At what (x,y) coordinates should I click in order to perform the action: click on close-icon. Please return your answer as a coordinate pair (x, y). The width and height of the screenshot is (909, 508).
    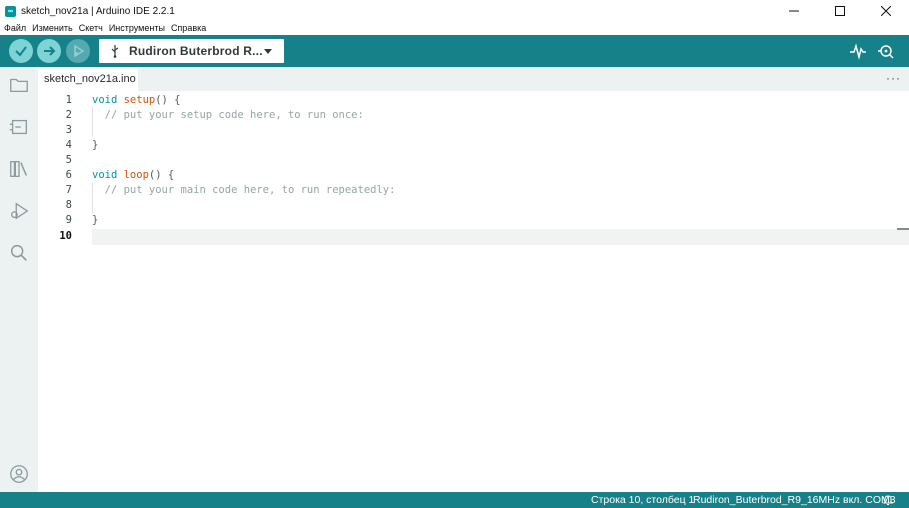
    Looking at the image, I should click on (886, 11).